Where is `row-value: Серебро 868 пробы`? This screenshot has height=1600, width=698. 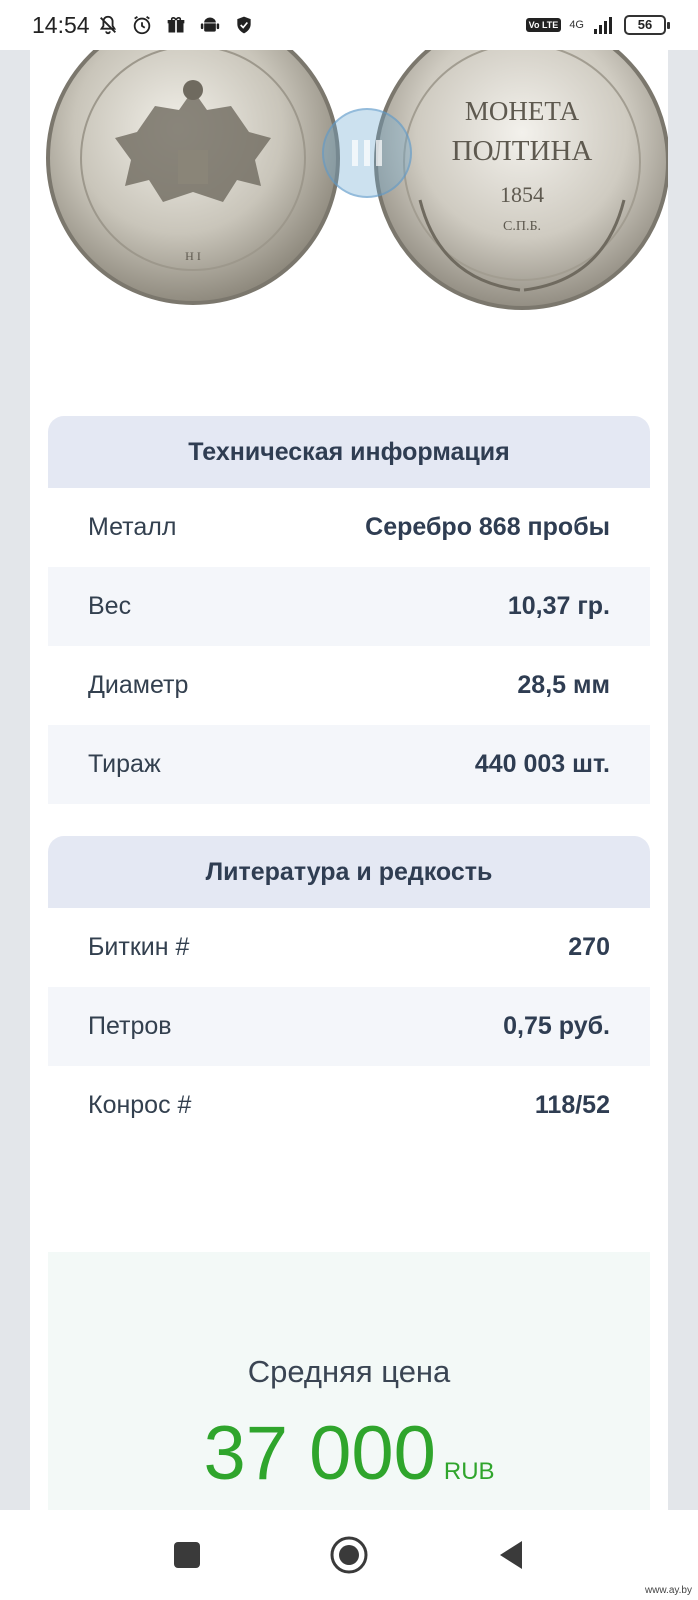
row-value: Серебро 868 пробы is located at coordinates (487, 527).